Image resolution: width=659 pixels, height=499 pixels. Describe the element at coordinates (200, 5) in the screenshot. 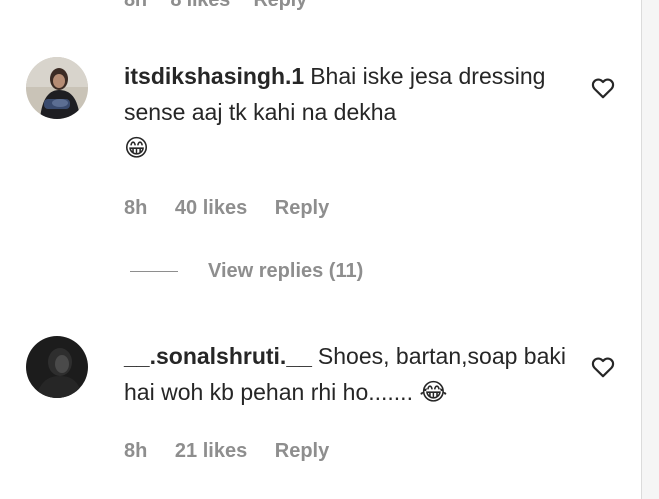

I see `comment-likes: 8 likes` at that location.